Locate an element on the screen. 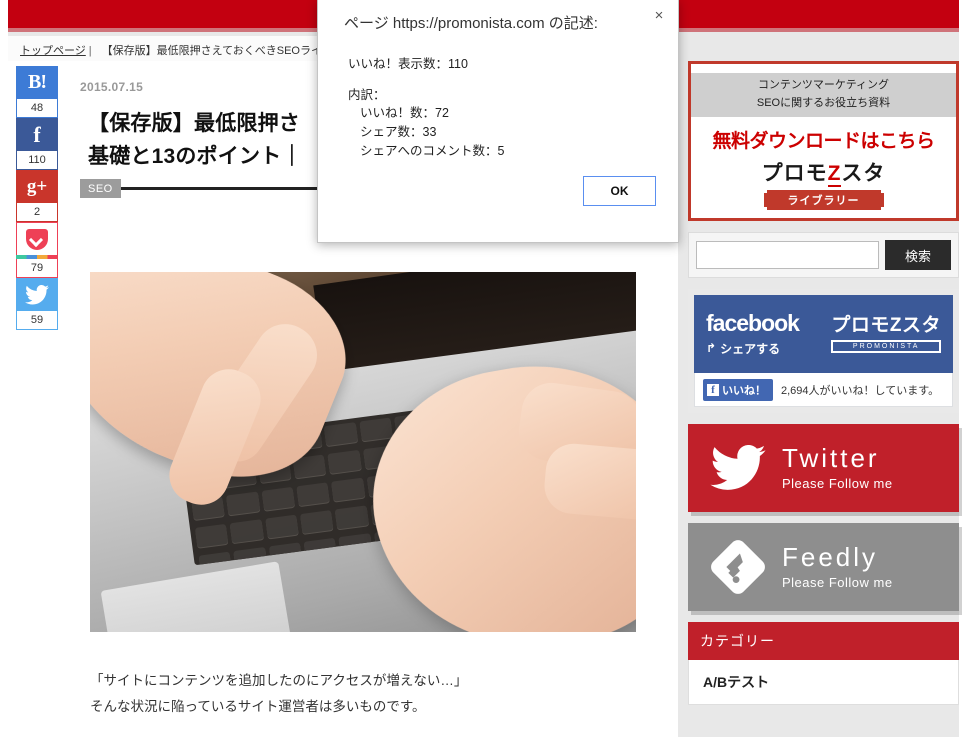 Image resolution: width=967 pixels, height=737 pixels. ad-logo-z: Z is located at coordinates (834, 175).